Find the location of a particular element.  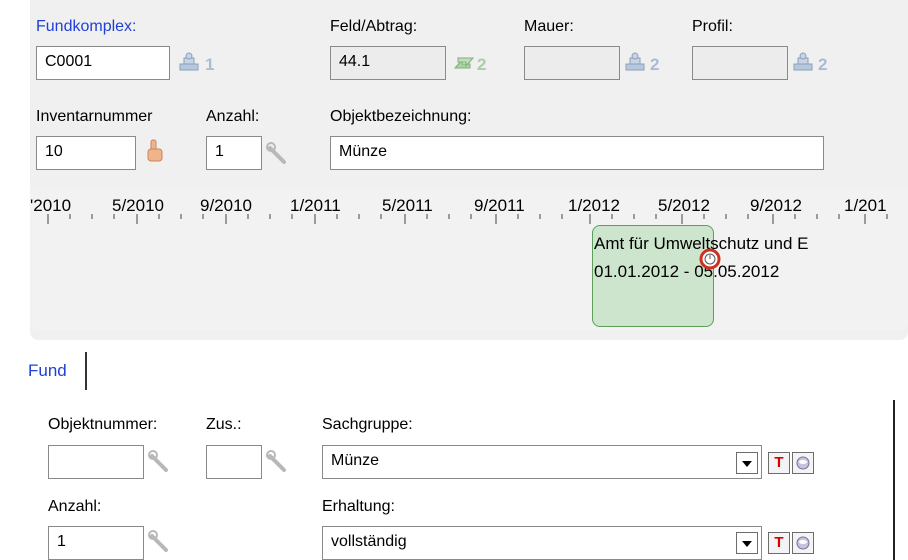

zus-label: Zus.: is located at coordinates (224, 424).